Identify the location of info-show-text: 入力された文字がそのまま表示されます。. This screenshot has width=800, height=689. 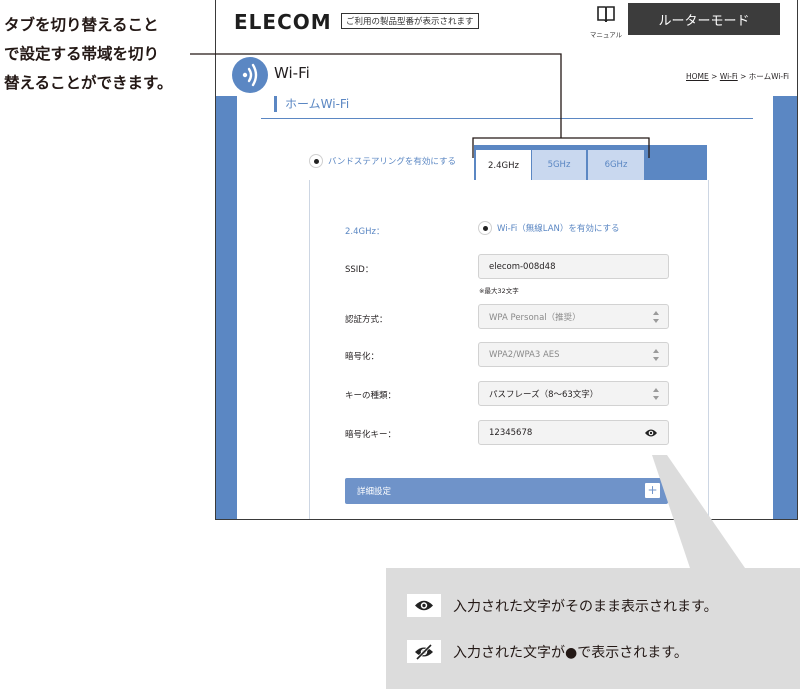
(585, 606).